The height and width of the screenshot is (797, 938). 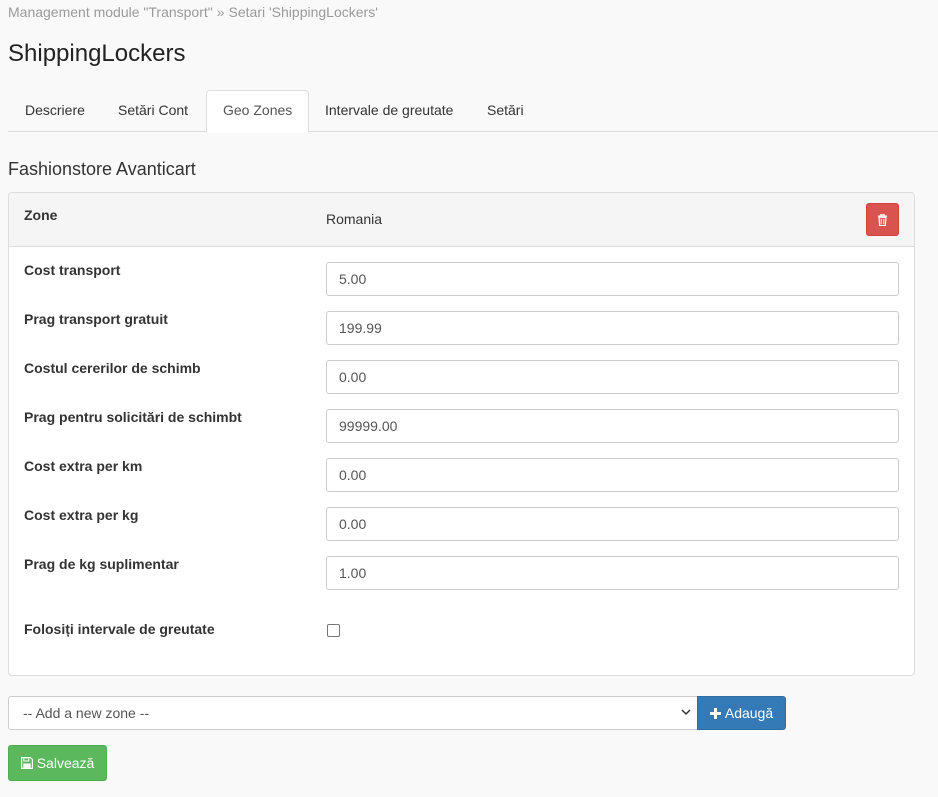 I want to click on add-zone-button: Adaugă, so click(x=741, y=713).